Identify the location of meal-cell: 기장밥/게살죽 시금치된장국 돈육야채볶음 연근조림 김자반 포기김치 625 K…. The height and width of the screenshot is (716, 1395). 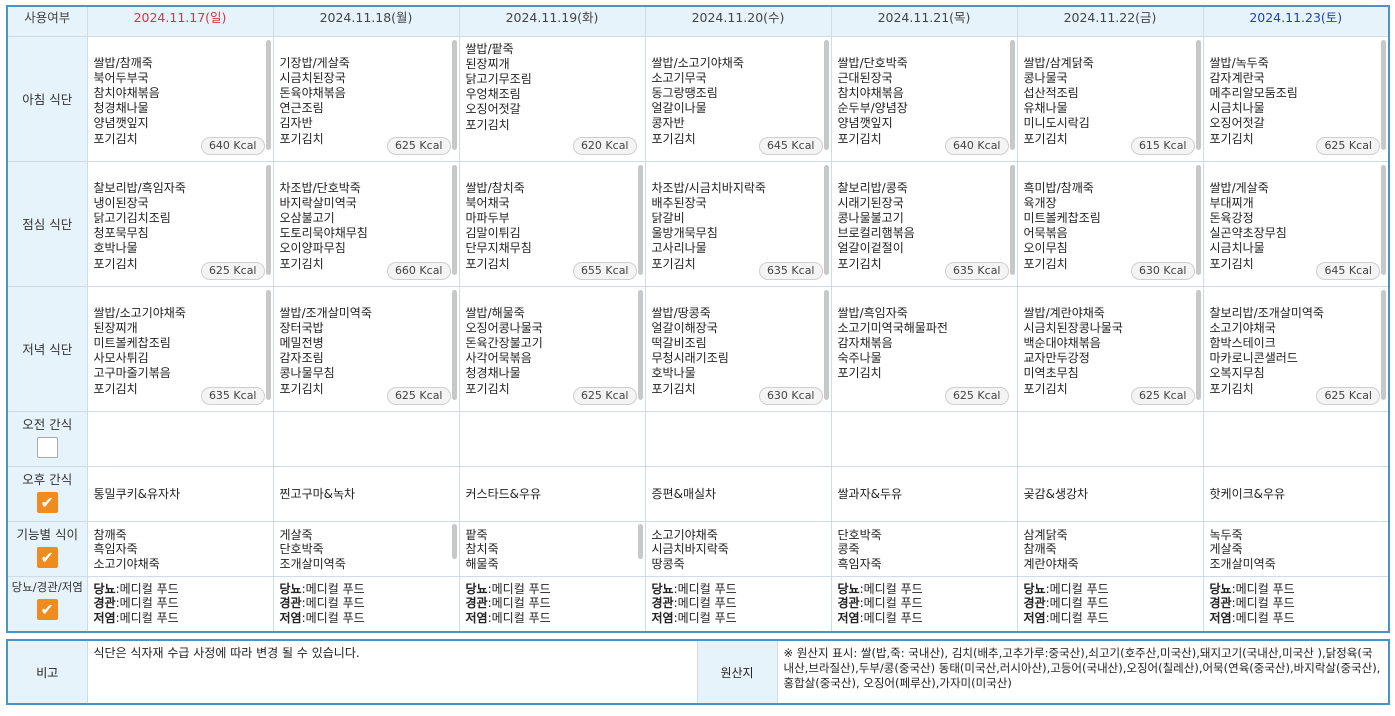
(366, 98).